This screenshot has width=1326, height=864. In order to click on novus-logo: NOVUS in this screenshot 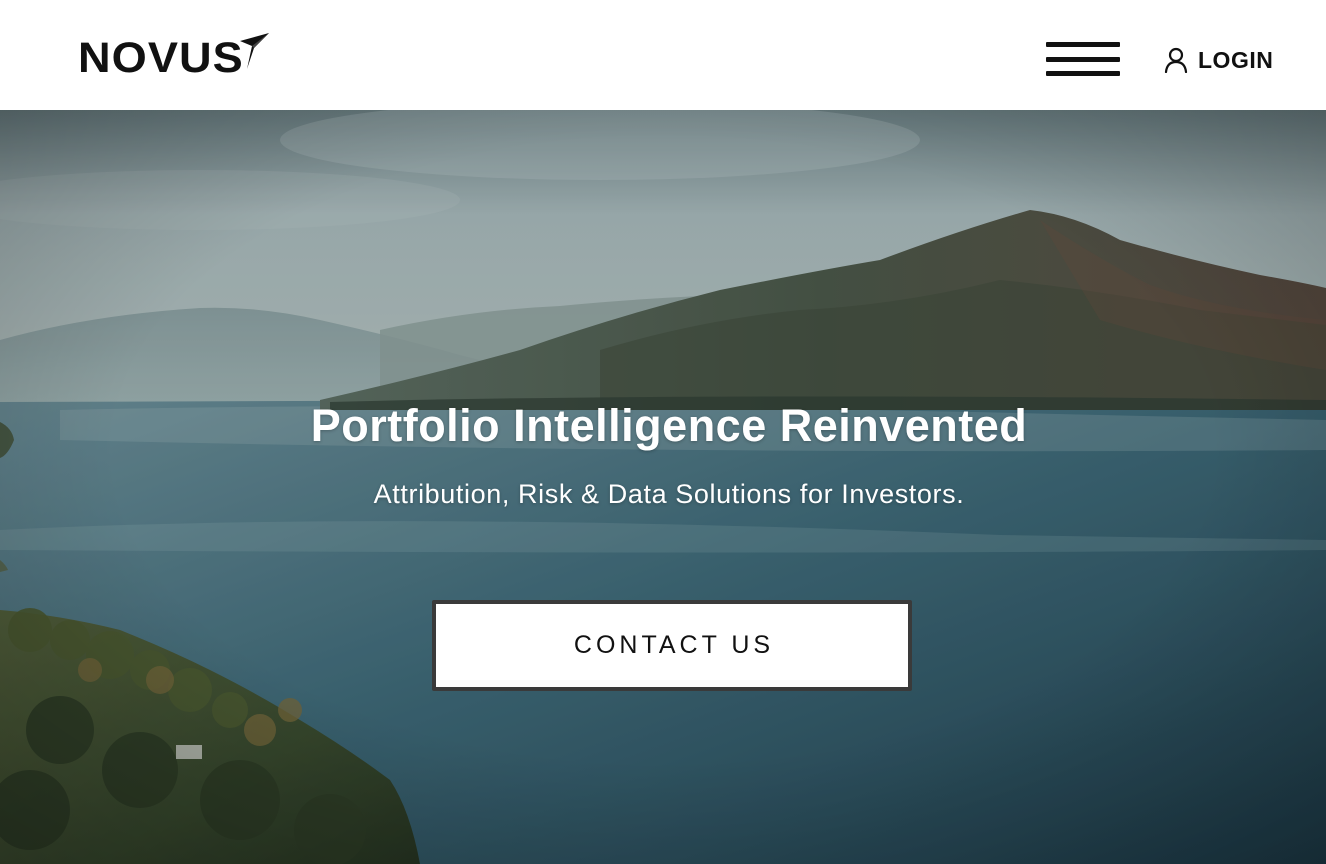, I will do `click(173, 55)`.